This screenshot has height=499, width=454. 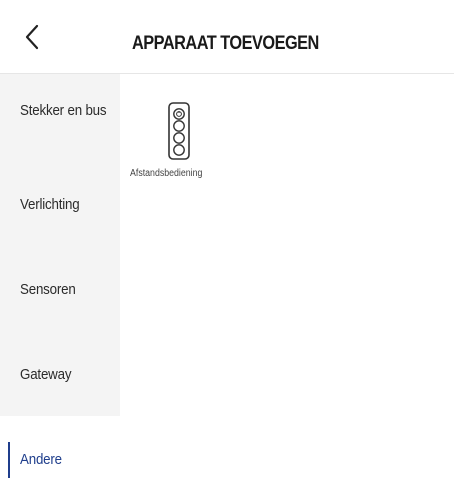 I want to click on sidebar-item-label: Gateway, so click(x=46, y=375).